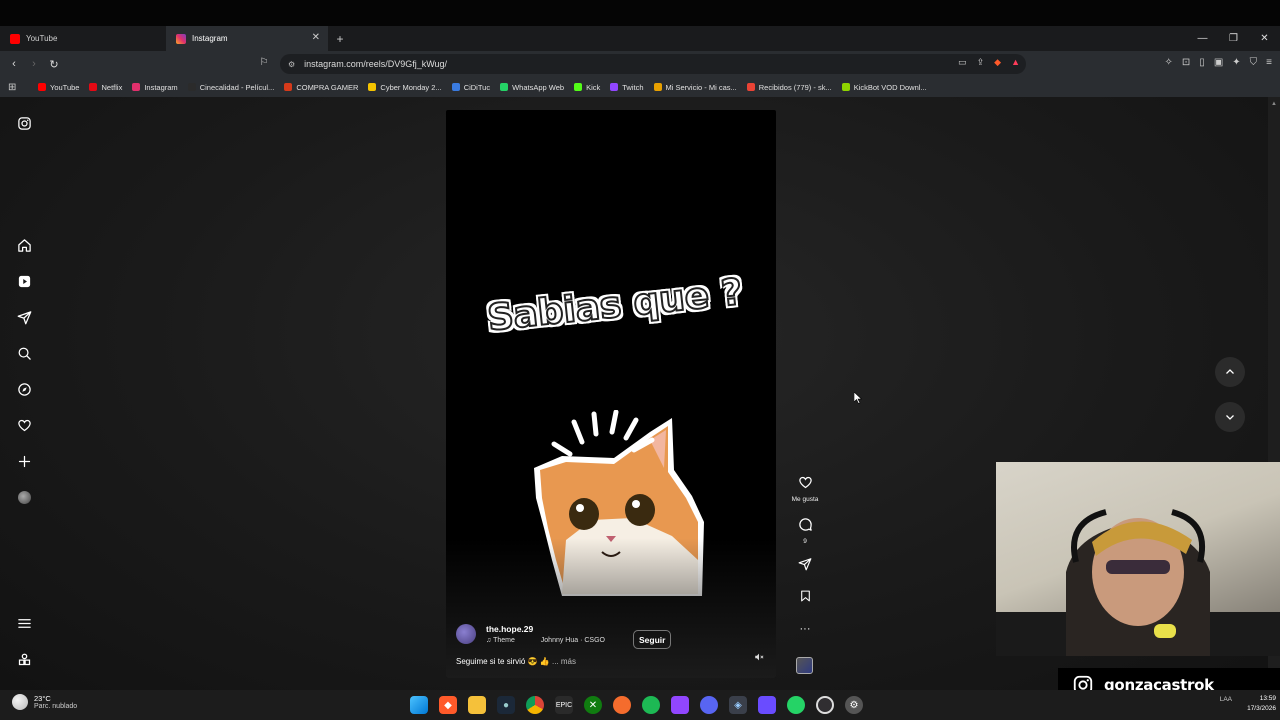  Describe the element at coordinates (1264, 38) in the screenshot. I see `close-window-icon: ✕` at that location.